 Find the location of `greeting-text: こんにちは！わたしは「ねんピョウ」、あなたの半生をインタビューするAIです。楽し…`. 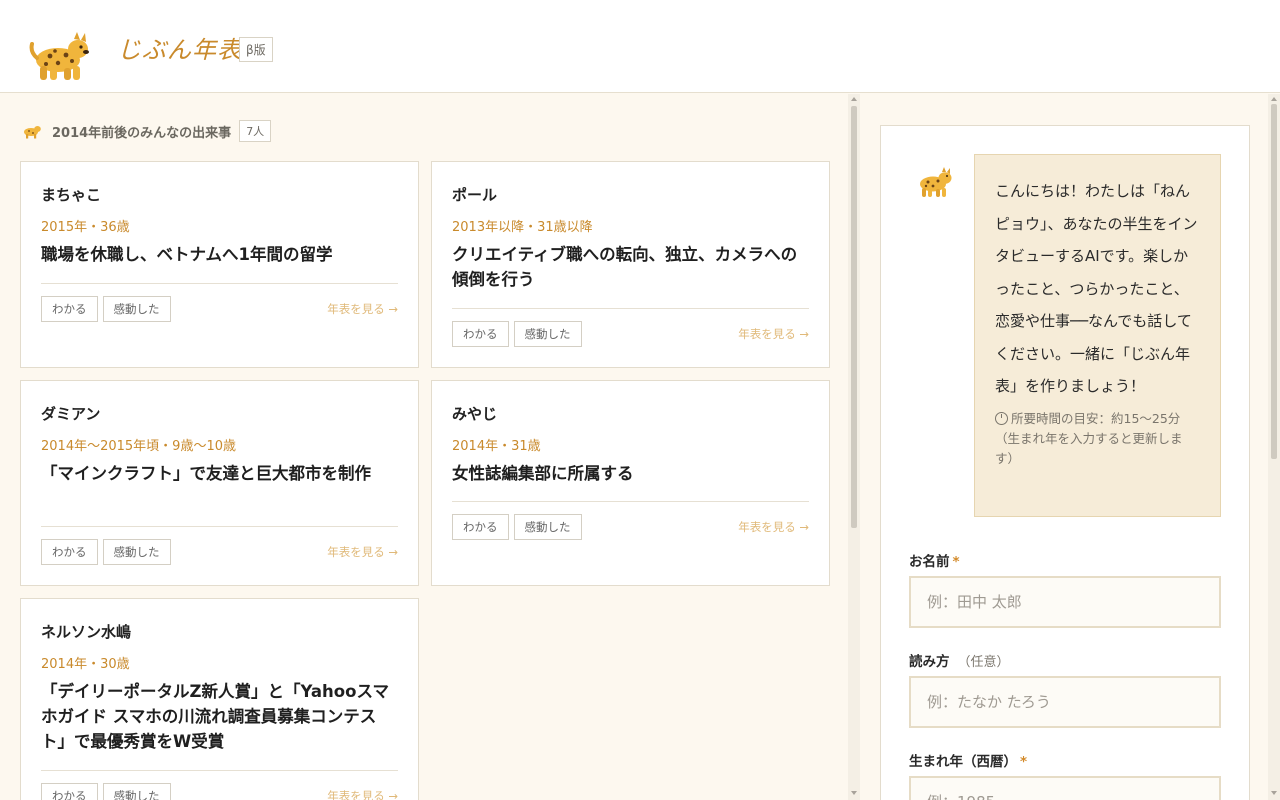

greeting-text: こんにちは！わたしは「ねんピョウ」、あなたの半生をインタビューするAIです。楽し… is located at coordinates (1096, 288).